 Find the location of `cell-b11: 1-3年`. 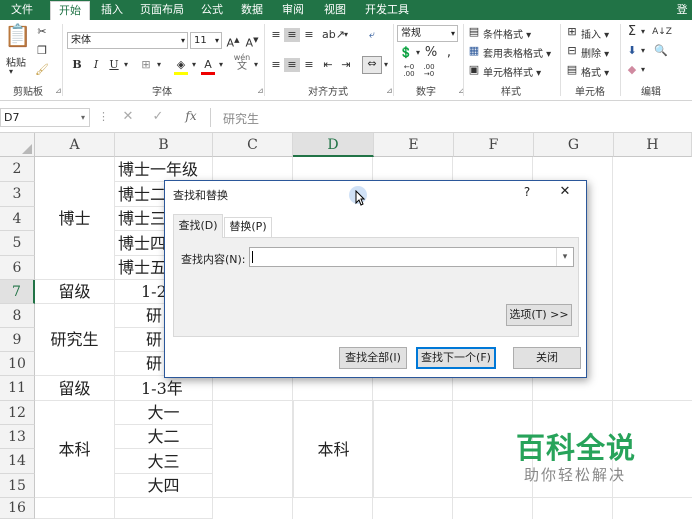

cell-b11: 1-3年 is located at coordinates (164, 388).